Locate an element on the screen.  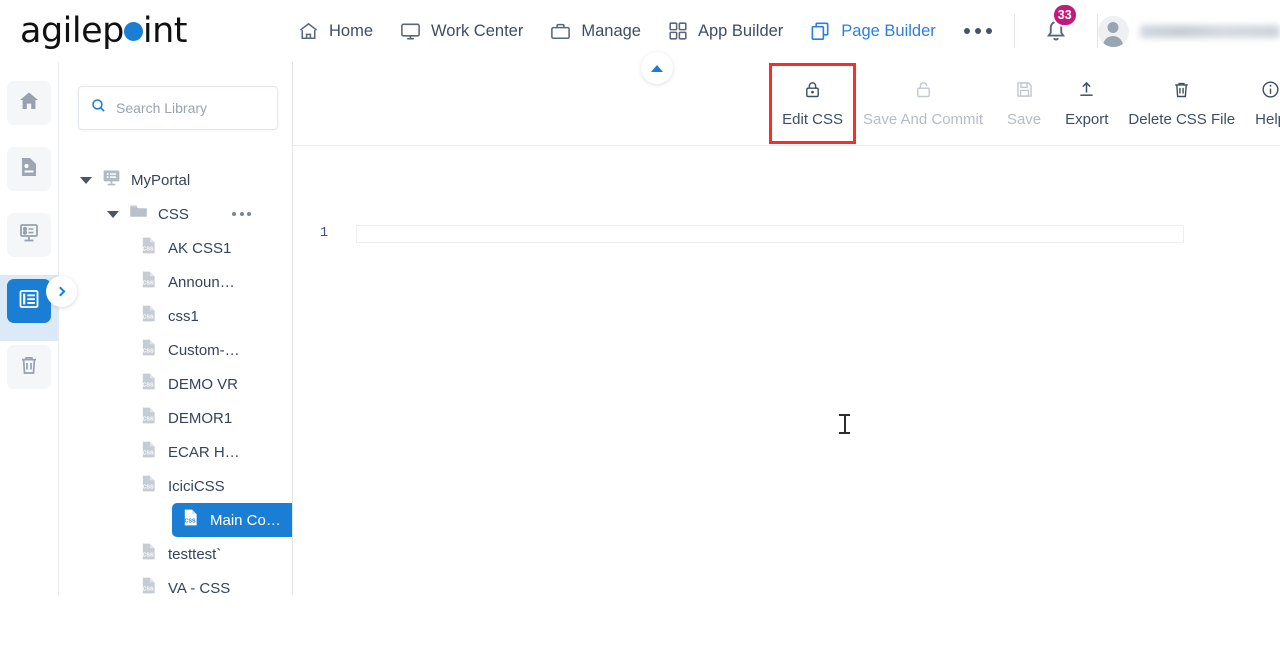
collapse-navbar-button is located at coordinates (657, 68).